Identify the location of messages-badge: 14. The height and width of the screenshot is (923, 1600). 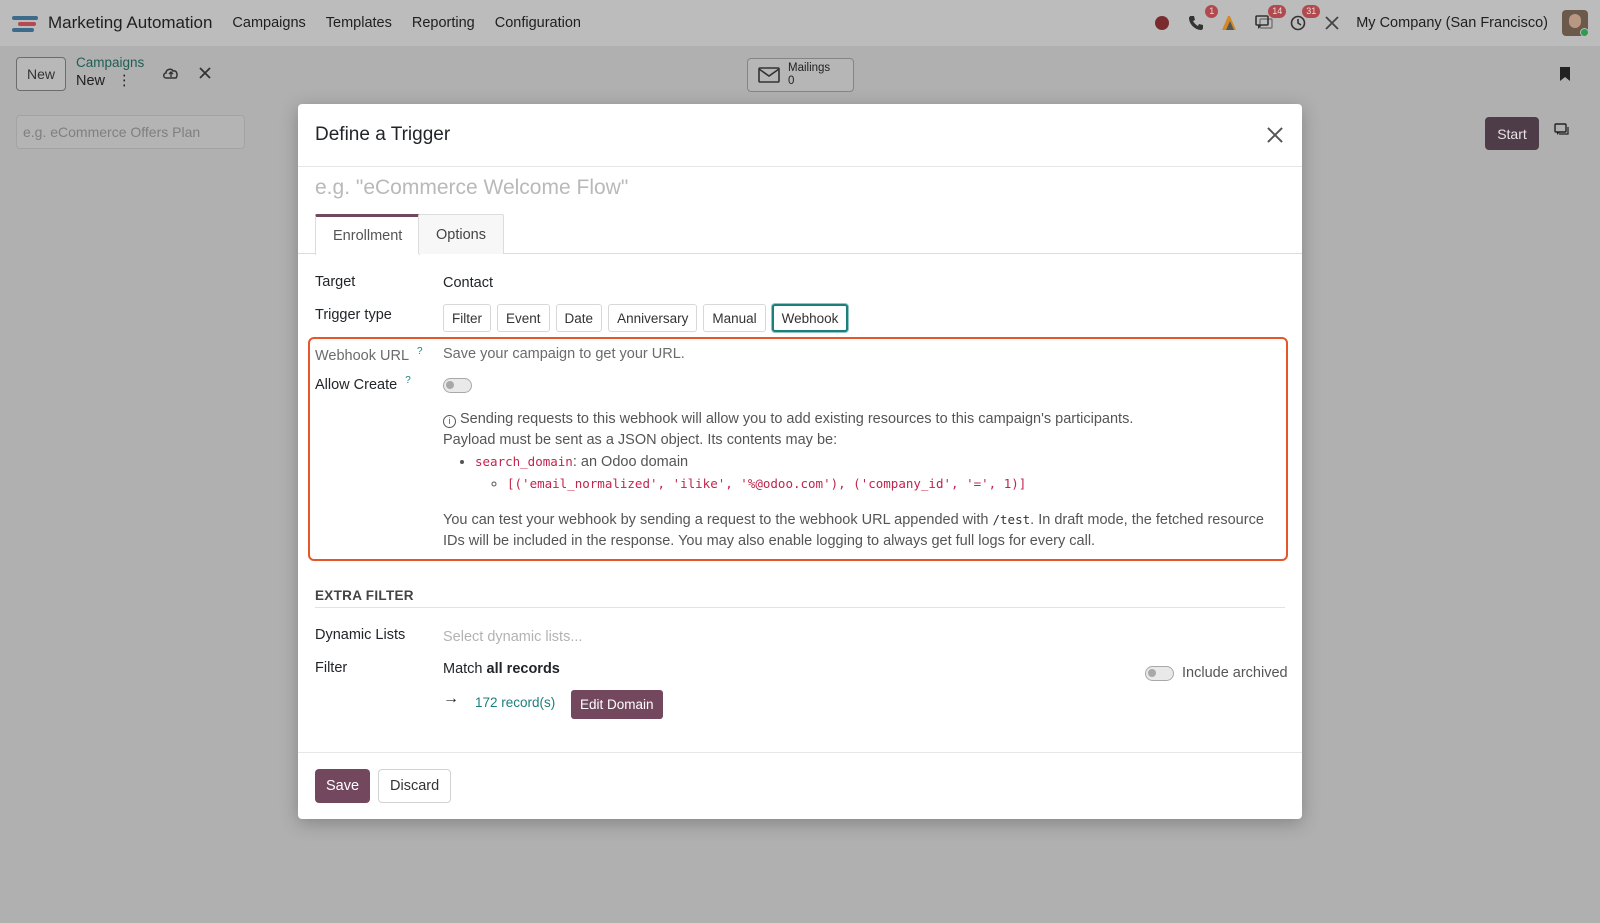
(1277, 11).